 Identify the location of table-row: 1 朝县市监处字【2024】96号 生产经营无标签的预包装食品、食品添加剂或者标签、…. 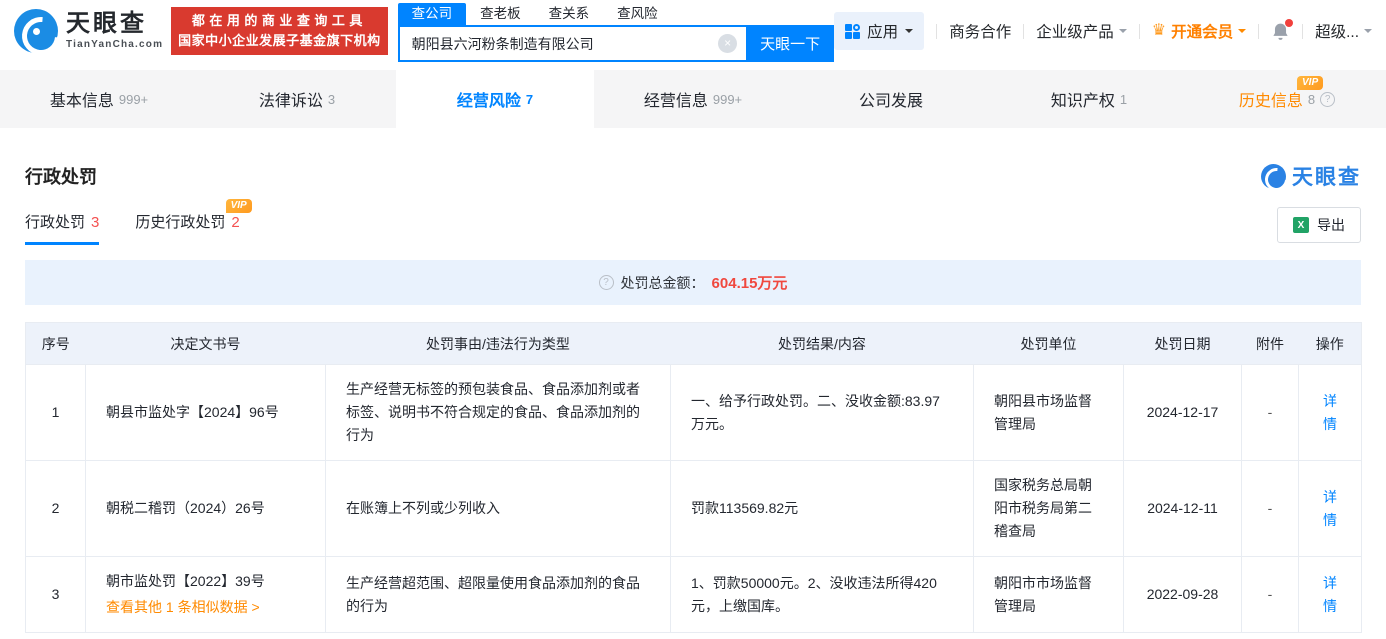
(693, 412).